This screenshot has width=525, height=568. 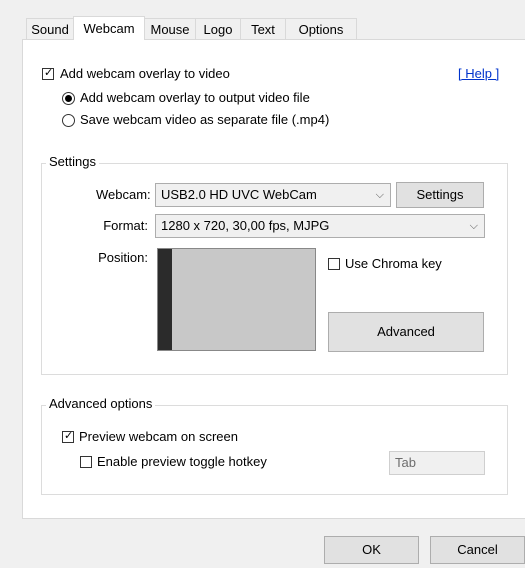 I want to click on webcam-position-marker, so click(x=165, y=299).